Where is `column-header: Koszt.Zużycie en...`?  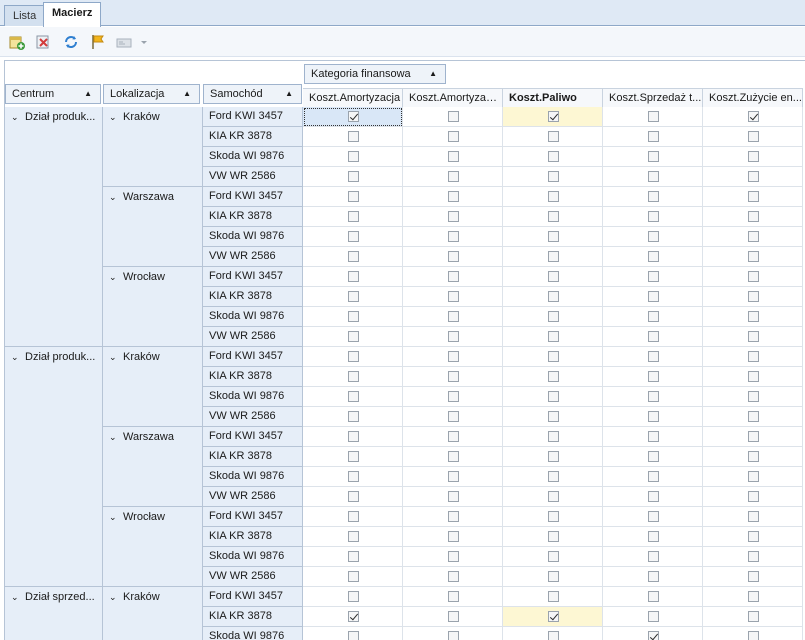 column-header: Koszt.Zużycie en... is located at coordinates (753, 98).